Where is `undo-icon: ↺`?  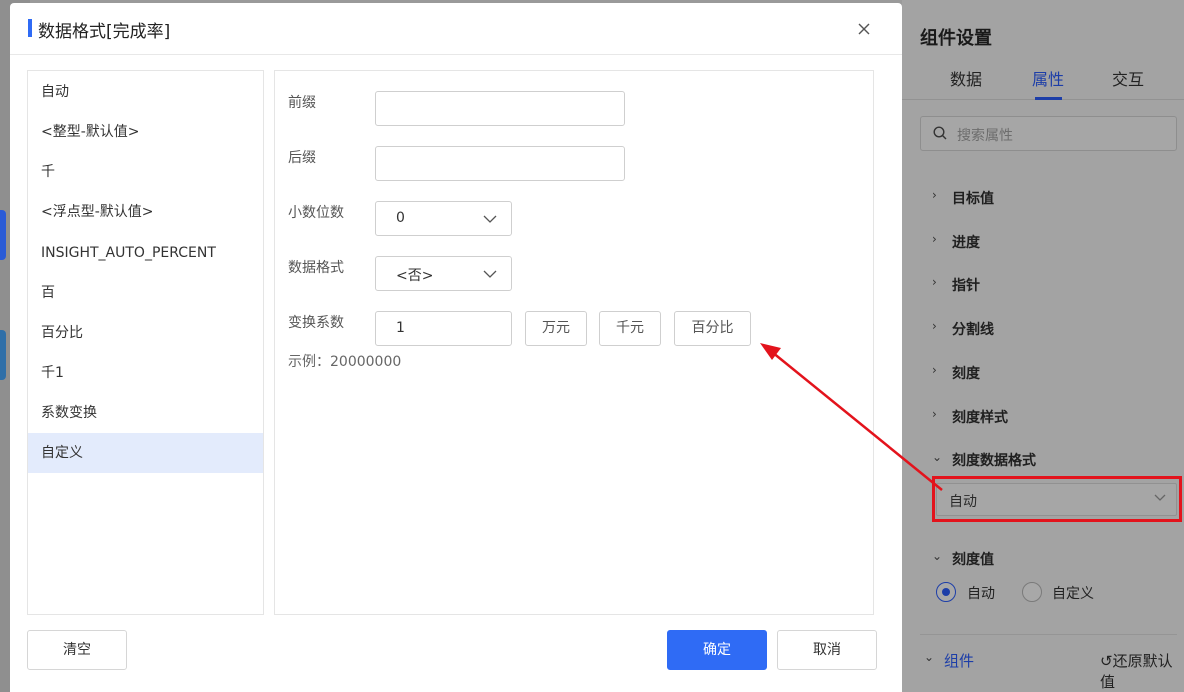 undo-icon: ↺ is located at coordinates (1106, 661).